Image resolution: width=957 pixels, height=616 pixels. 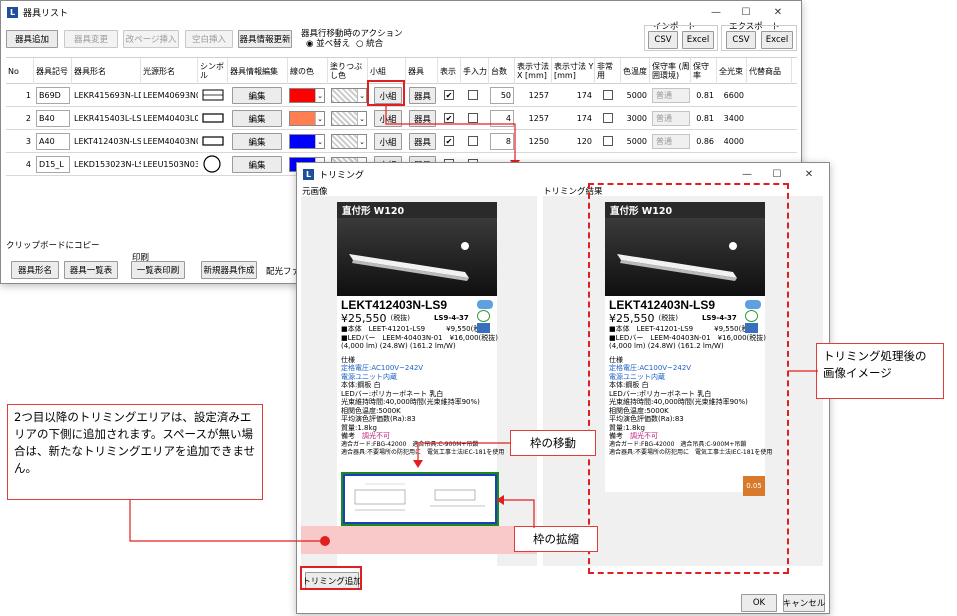 What do you see at coordinates (369, 43) in the screenshot?
I see `radio-merge: ○ 統合` at bounding box center [369, 43].